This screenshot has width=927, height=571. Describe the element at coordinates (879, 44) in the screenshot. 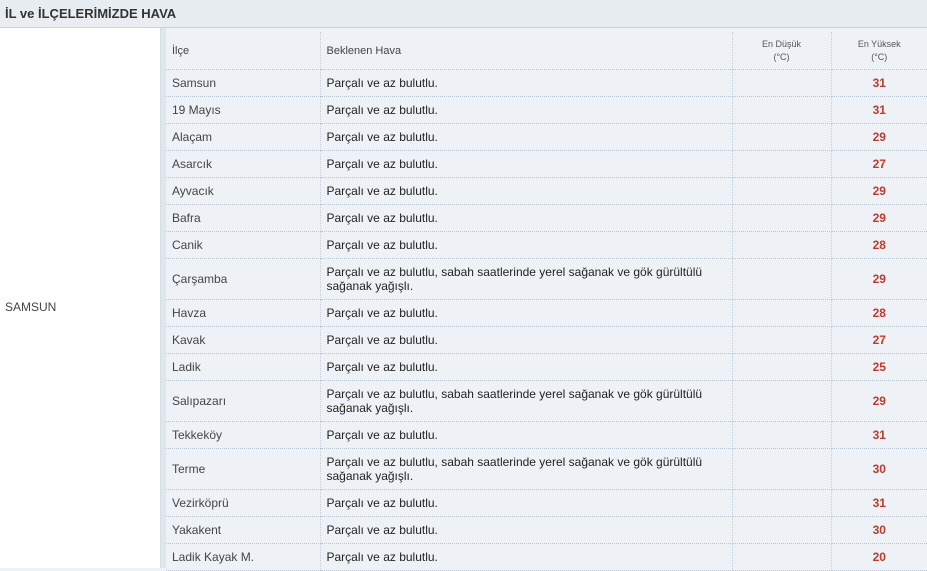

I see `max-temp-header-label: En Yüksek` at that location.